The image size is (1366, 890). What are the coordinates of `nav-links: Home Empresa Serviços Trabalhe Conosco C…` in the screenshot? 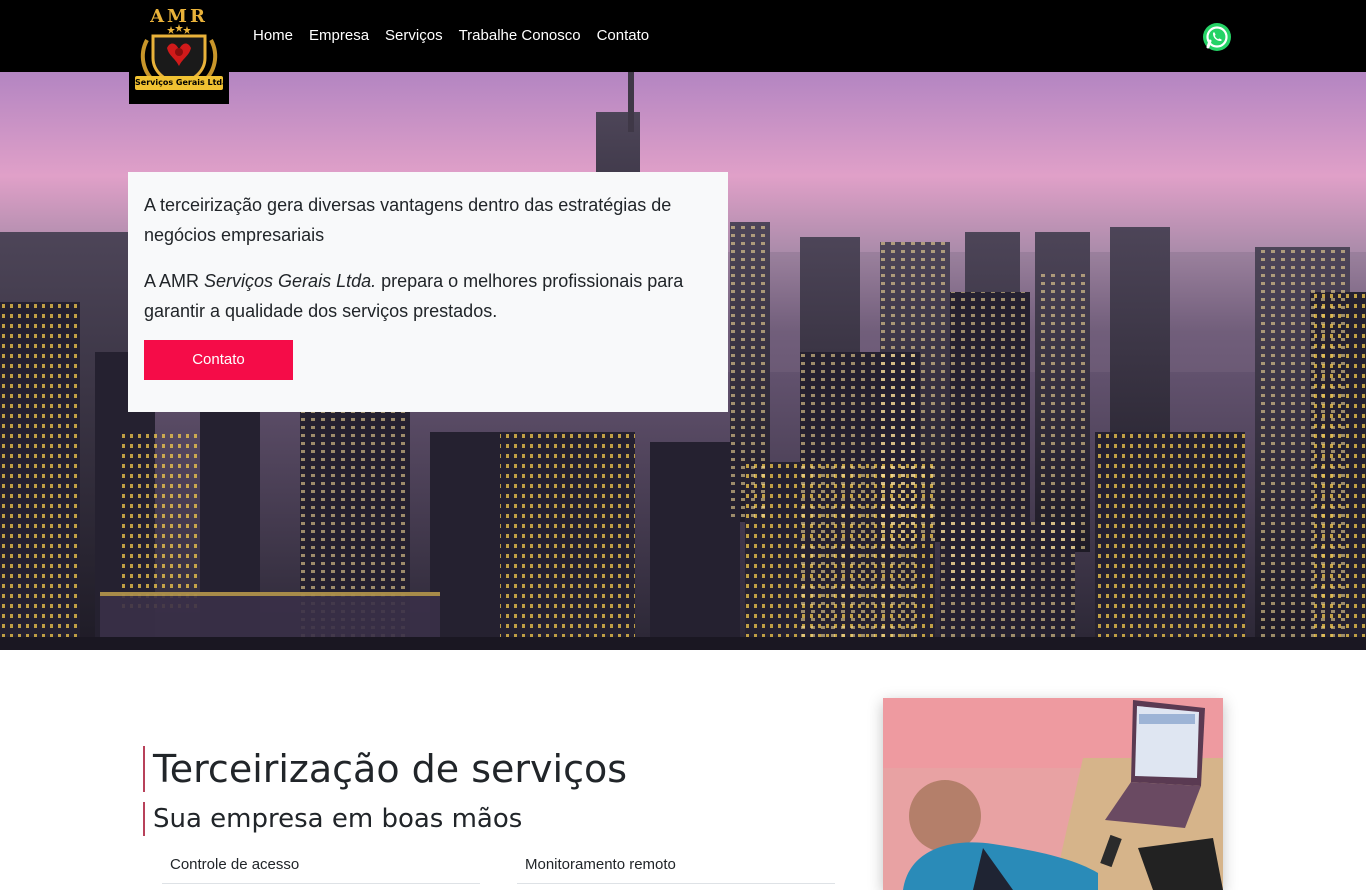 It's located at (451, 36).